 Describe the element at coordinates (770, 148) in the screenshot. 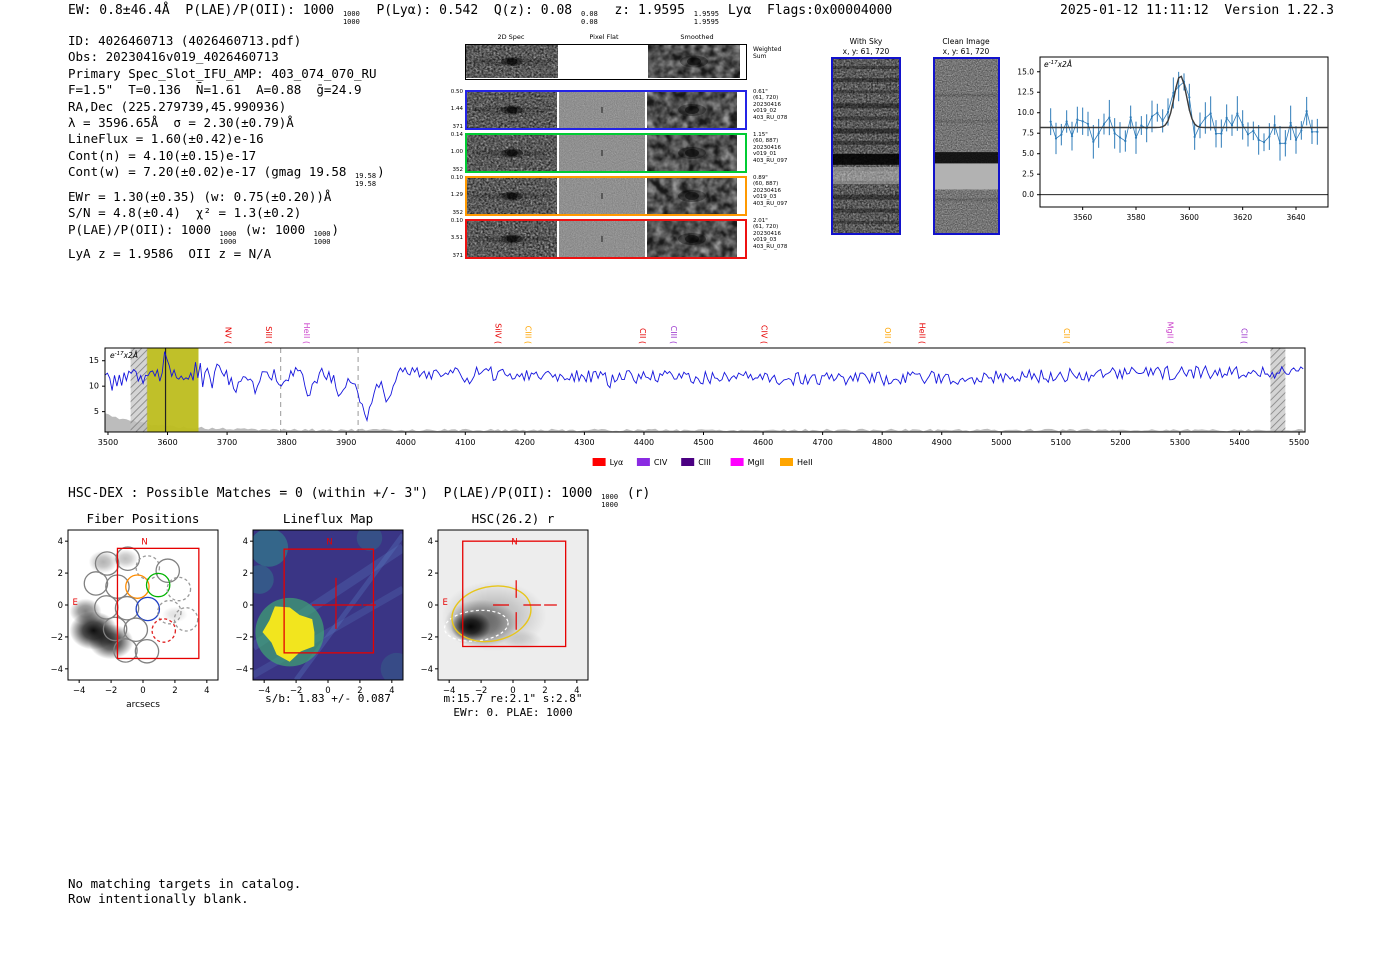

I see `cutout-row-annotation: 1.15" (60, 887) 20230416 v019_01 403_RU_097` at that location.